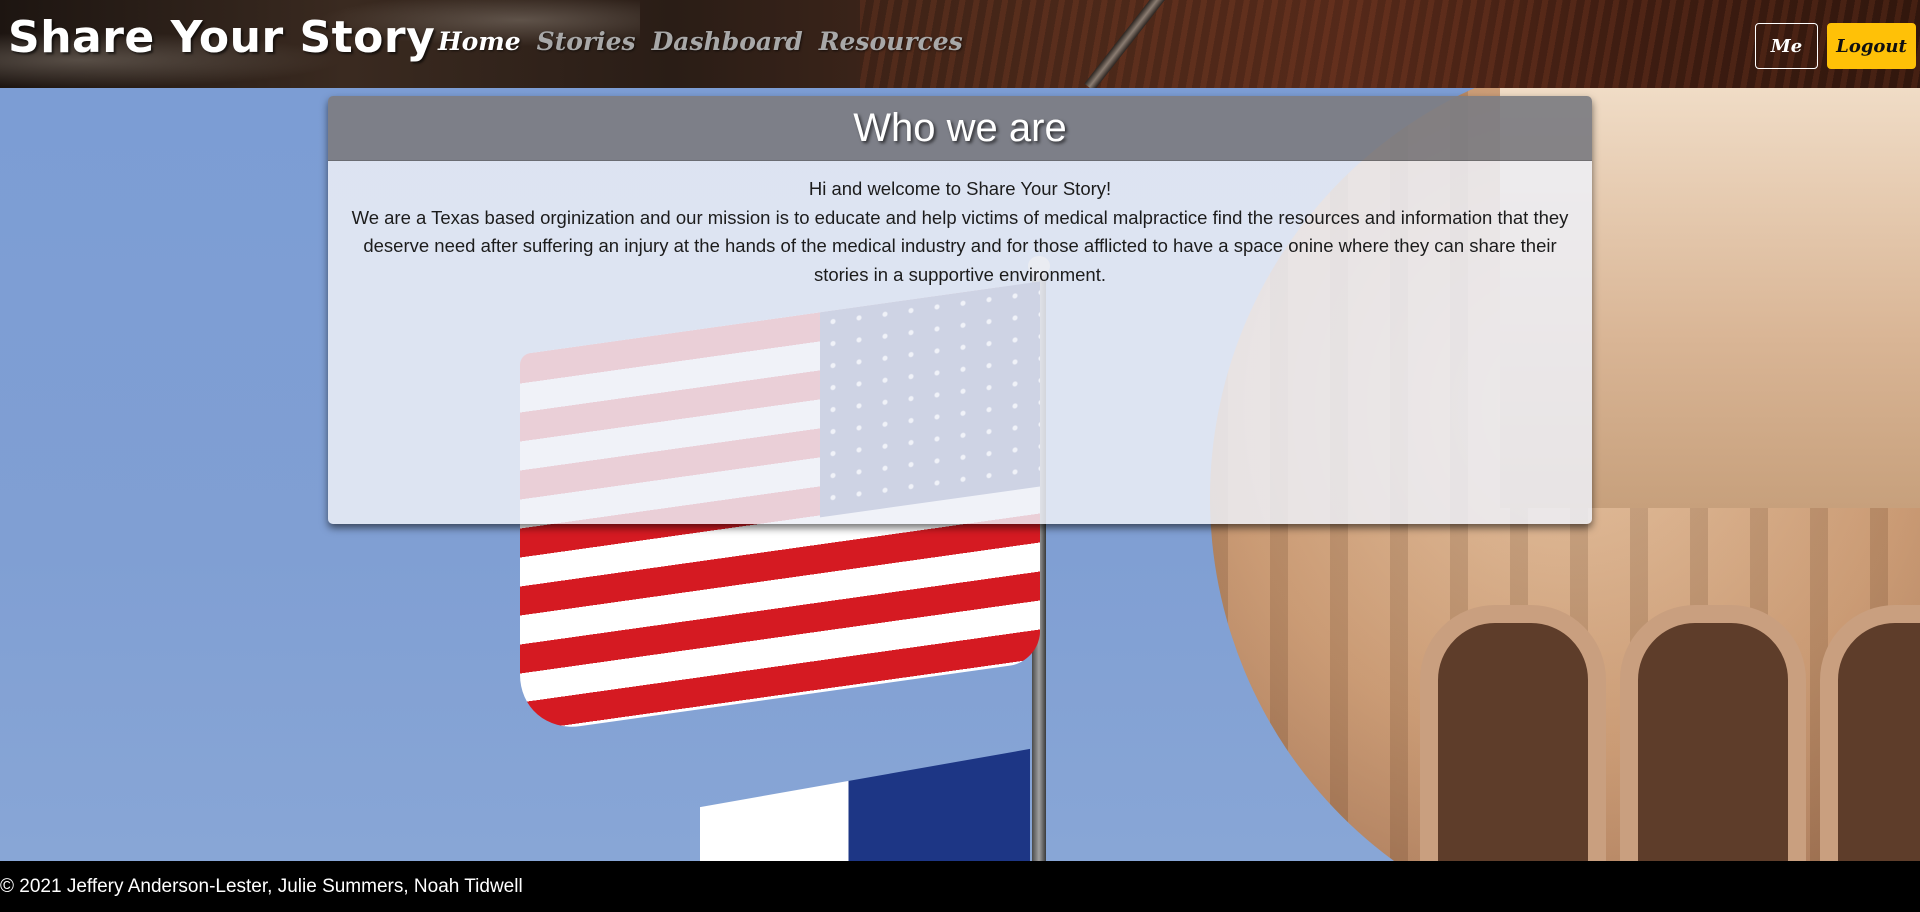  What do you see at coordinates (586, 42) in the screenshot?
I see `nav-stories-link: Stories` at bounding box center [586, 42].